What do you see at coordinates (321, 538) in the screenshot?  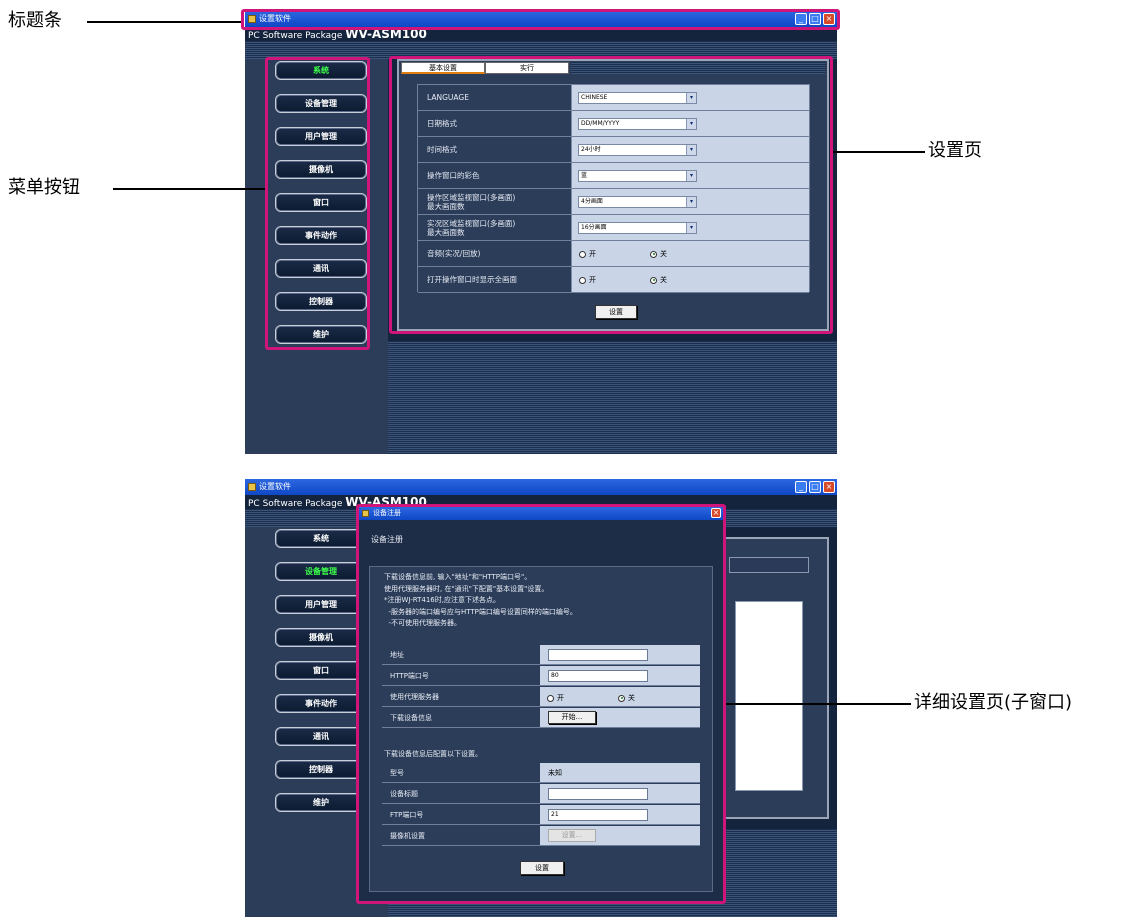 I see `menu-button: 系统` at bounding box center [321, 538].